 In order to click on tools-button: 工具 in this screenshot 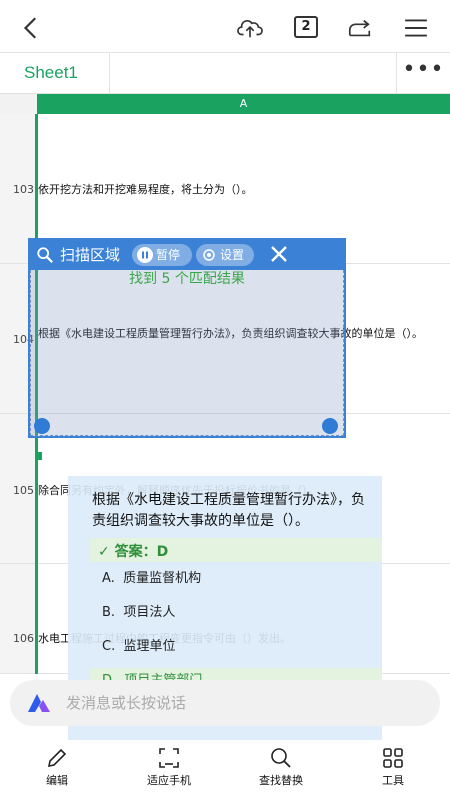, I will do `click(393, 770)`.